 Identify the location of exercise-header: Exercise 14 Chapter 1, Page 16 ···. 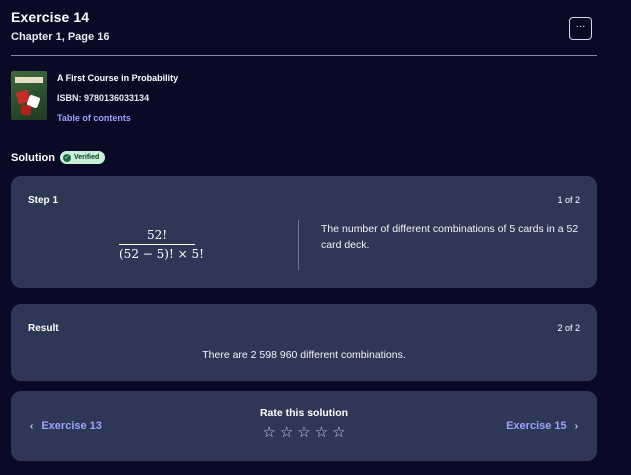
(304, 26).